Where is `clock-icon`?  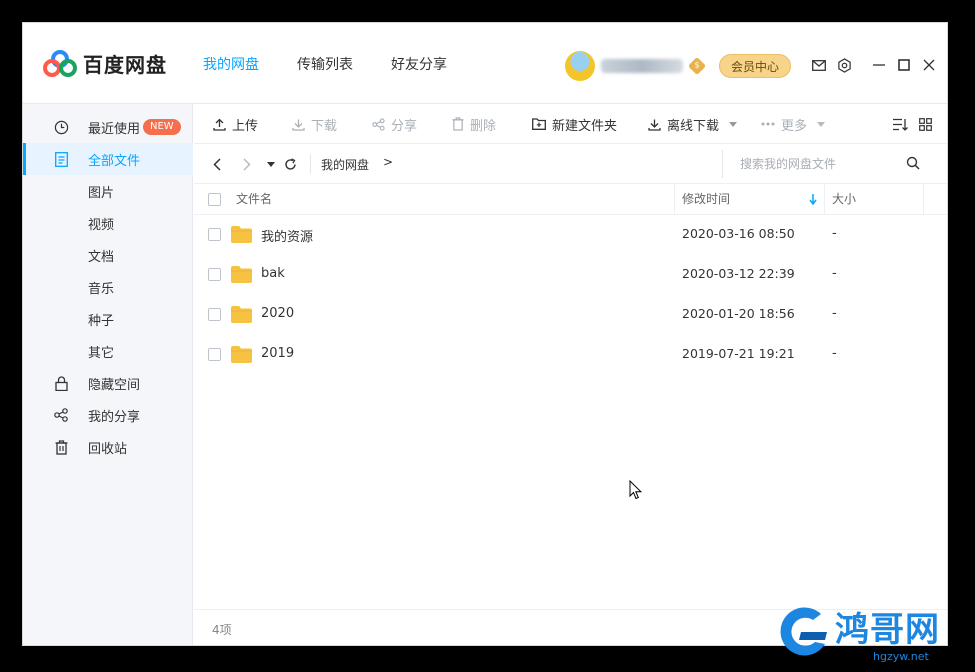
clock-icon is located at coordinates (61, 127).